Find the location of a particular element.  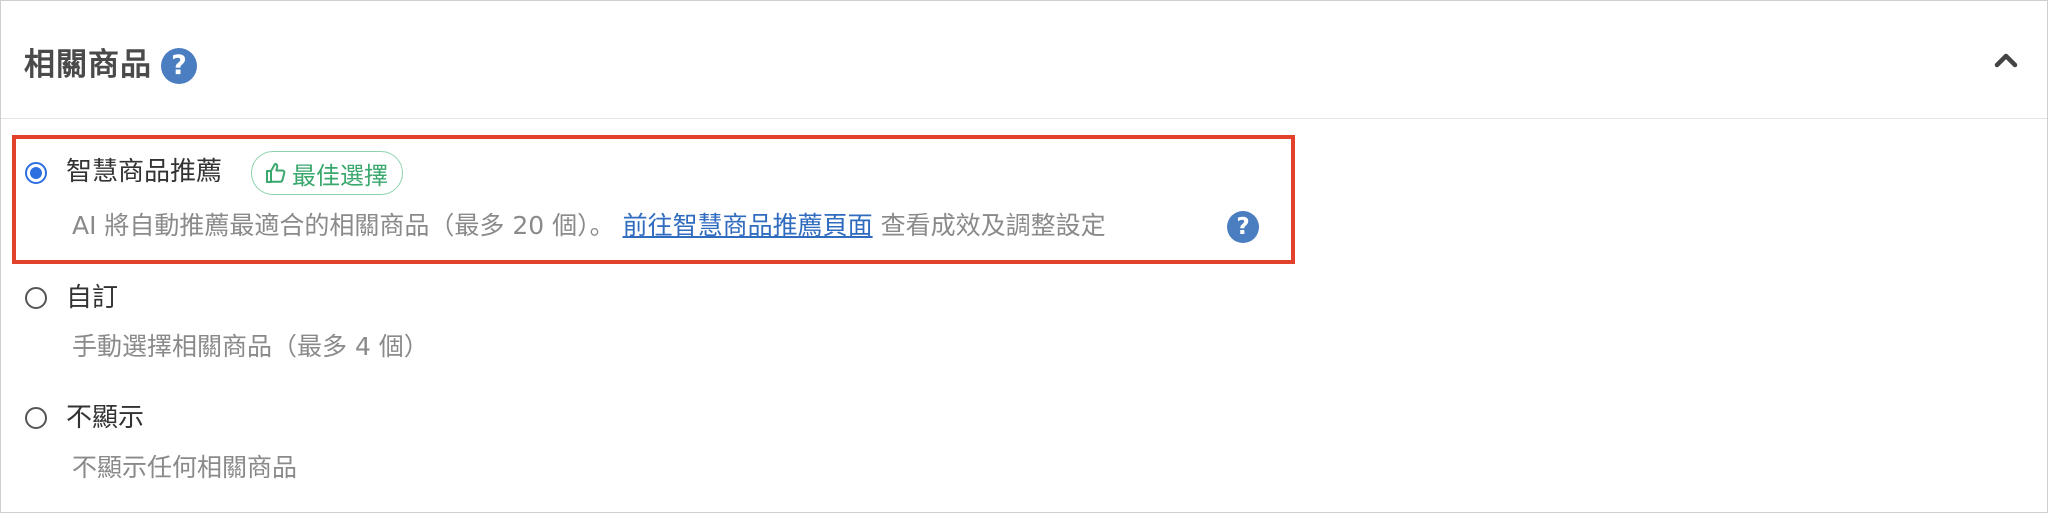

radio-custom is located at coordinates (36, 298).